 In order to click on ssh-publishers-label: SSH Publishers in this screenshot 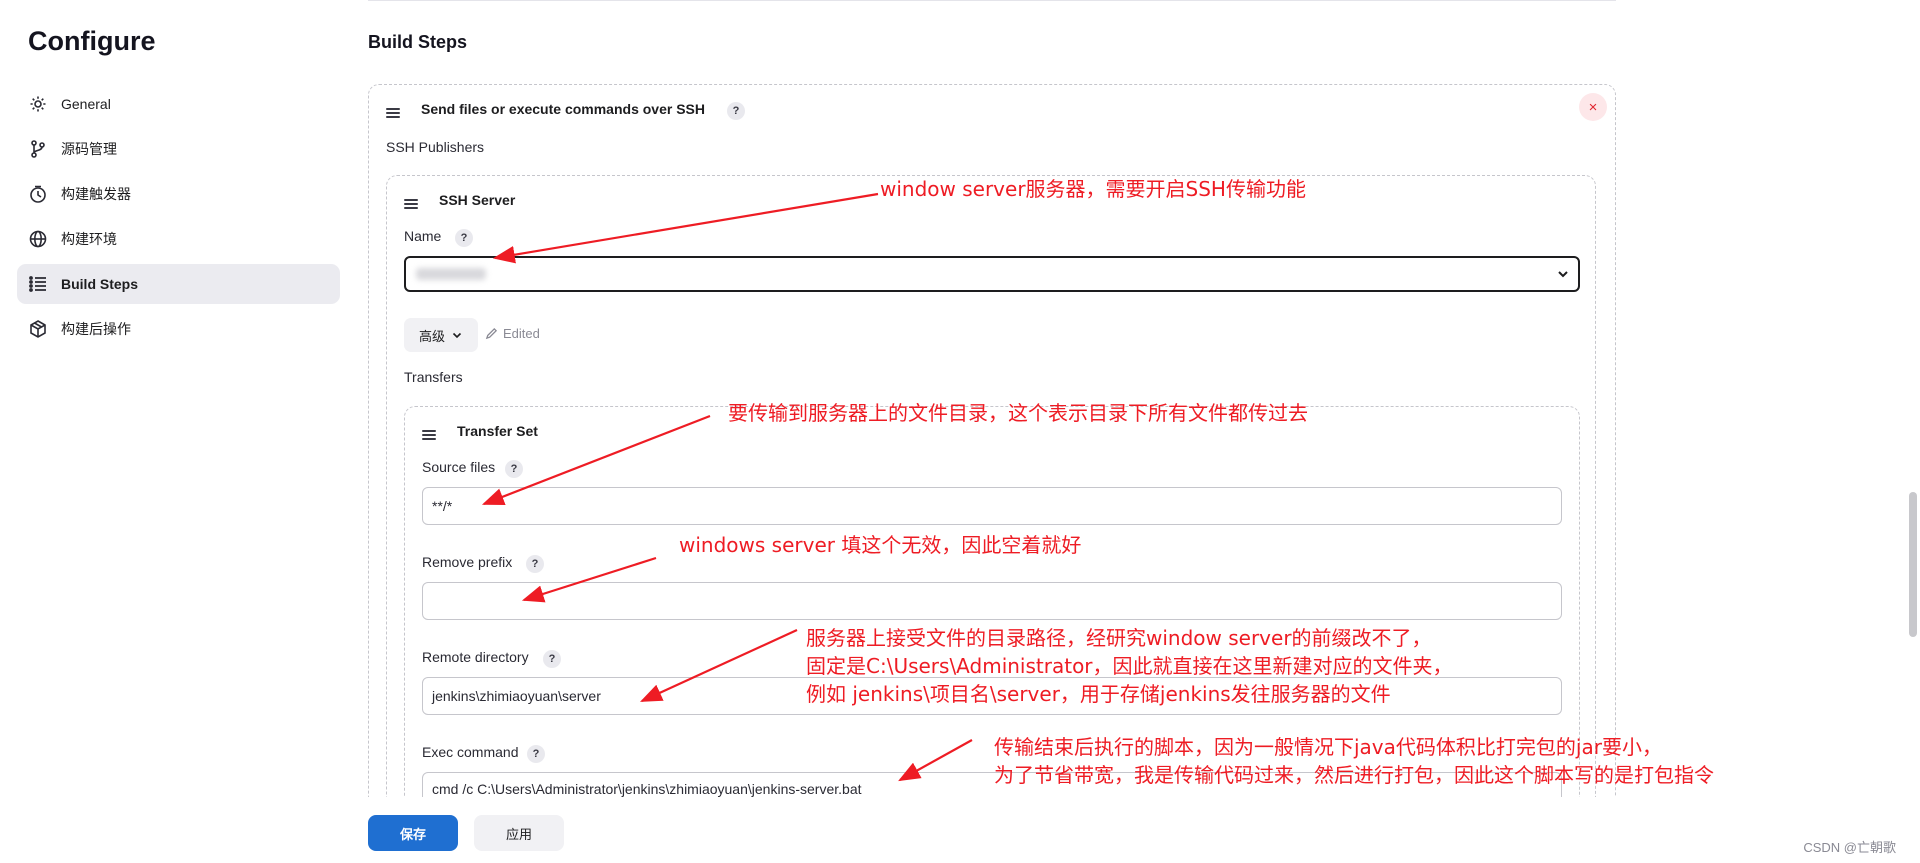, I will do `click(435, 147)`.